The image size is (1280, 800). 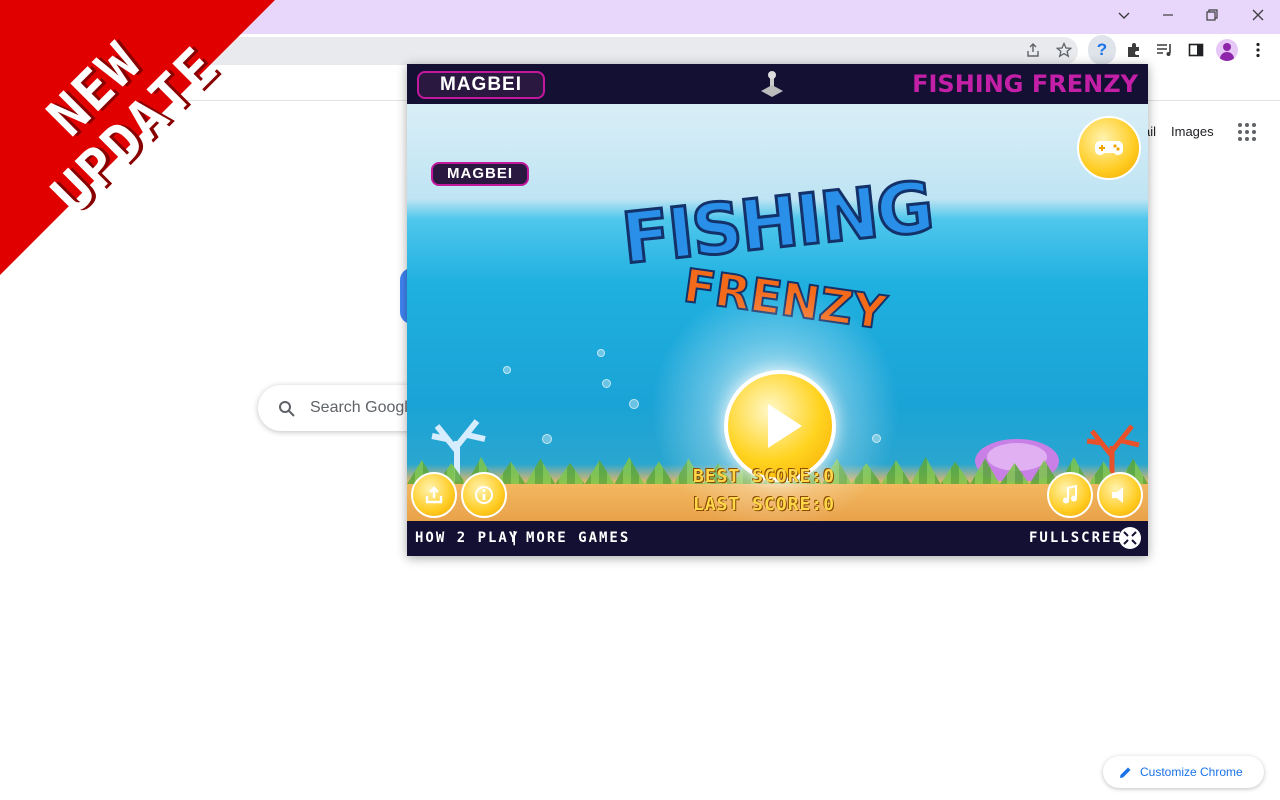 What do you see at coordinates (1196, 50) in the screenshot?
I see `side-panel-icon` at bounding box center [1196, 50].